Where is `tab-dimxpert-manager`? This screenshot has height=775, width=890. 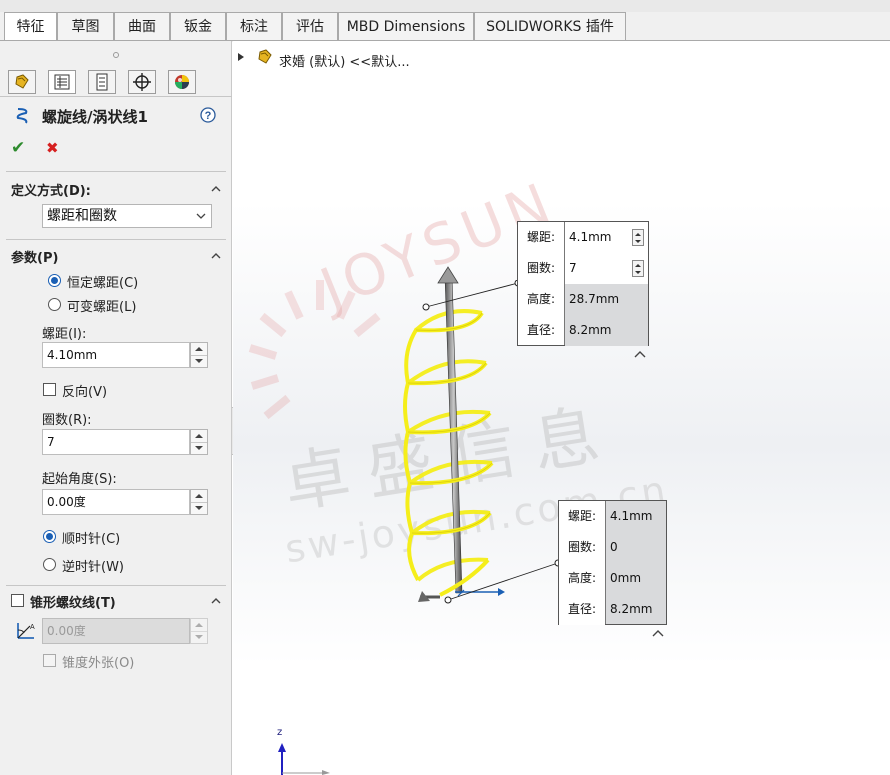
tab-dimxpert-manager is located at coordinates (142, 82).